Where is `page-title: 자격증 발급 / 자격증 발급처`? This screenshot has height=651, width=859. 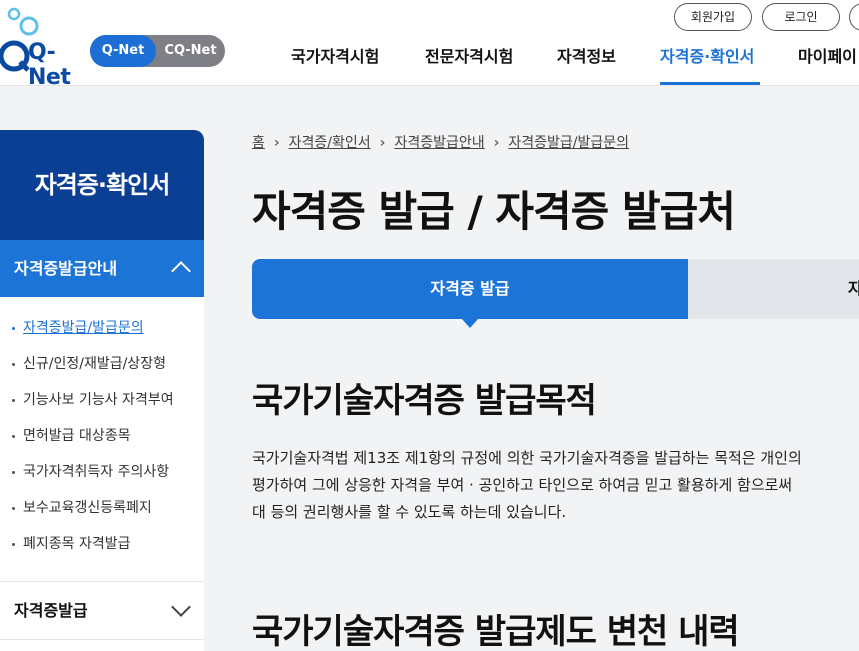 page-title: 자격증 발급 / 자격증 발급처 is located at coordinates (494, 211).